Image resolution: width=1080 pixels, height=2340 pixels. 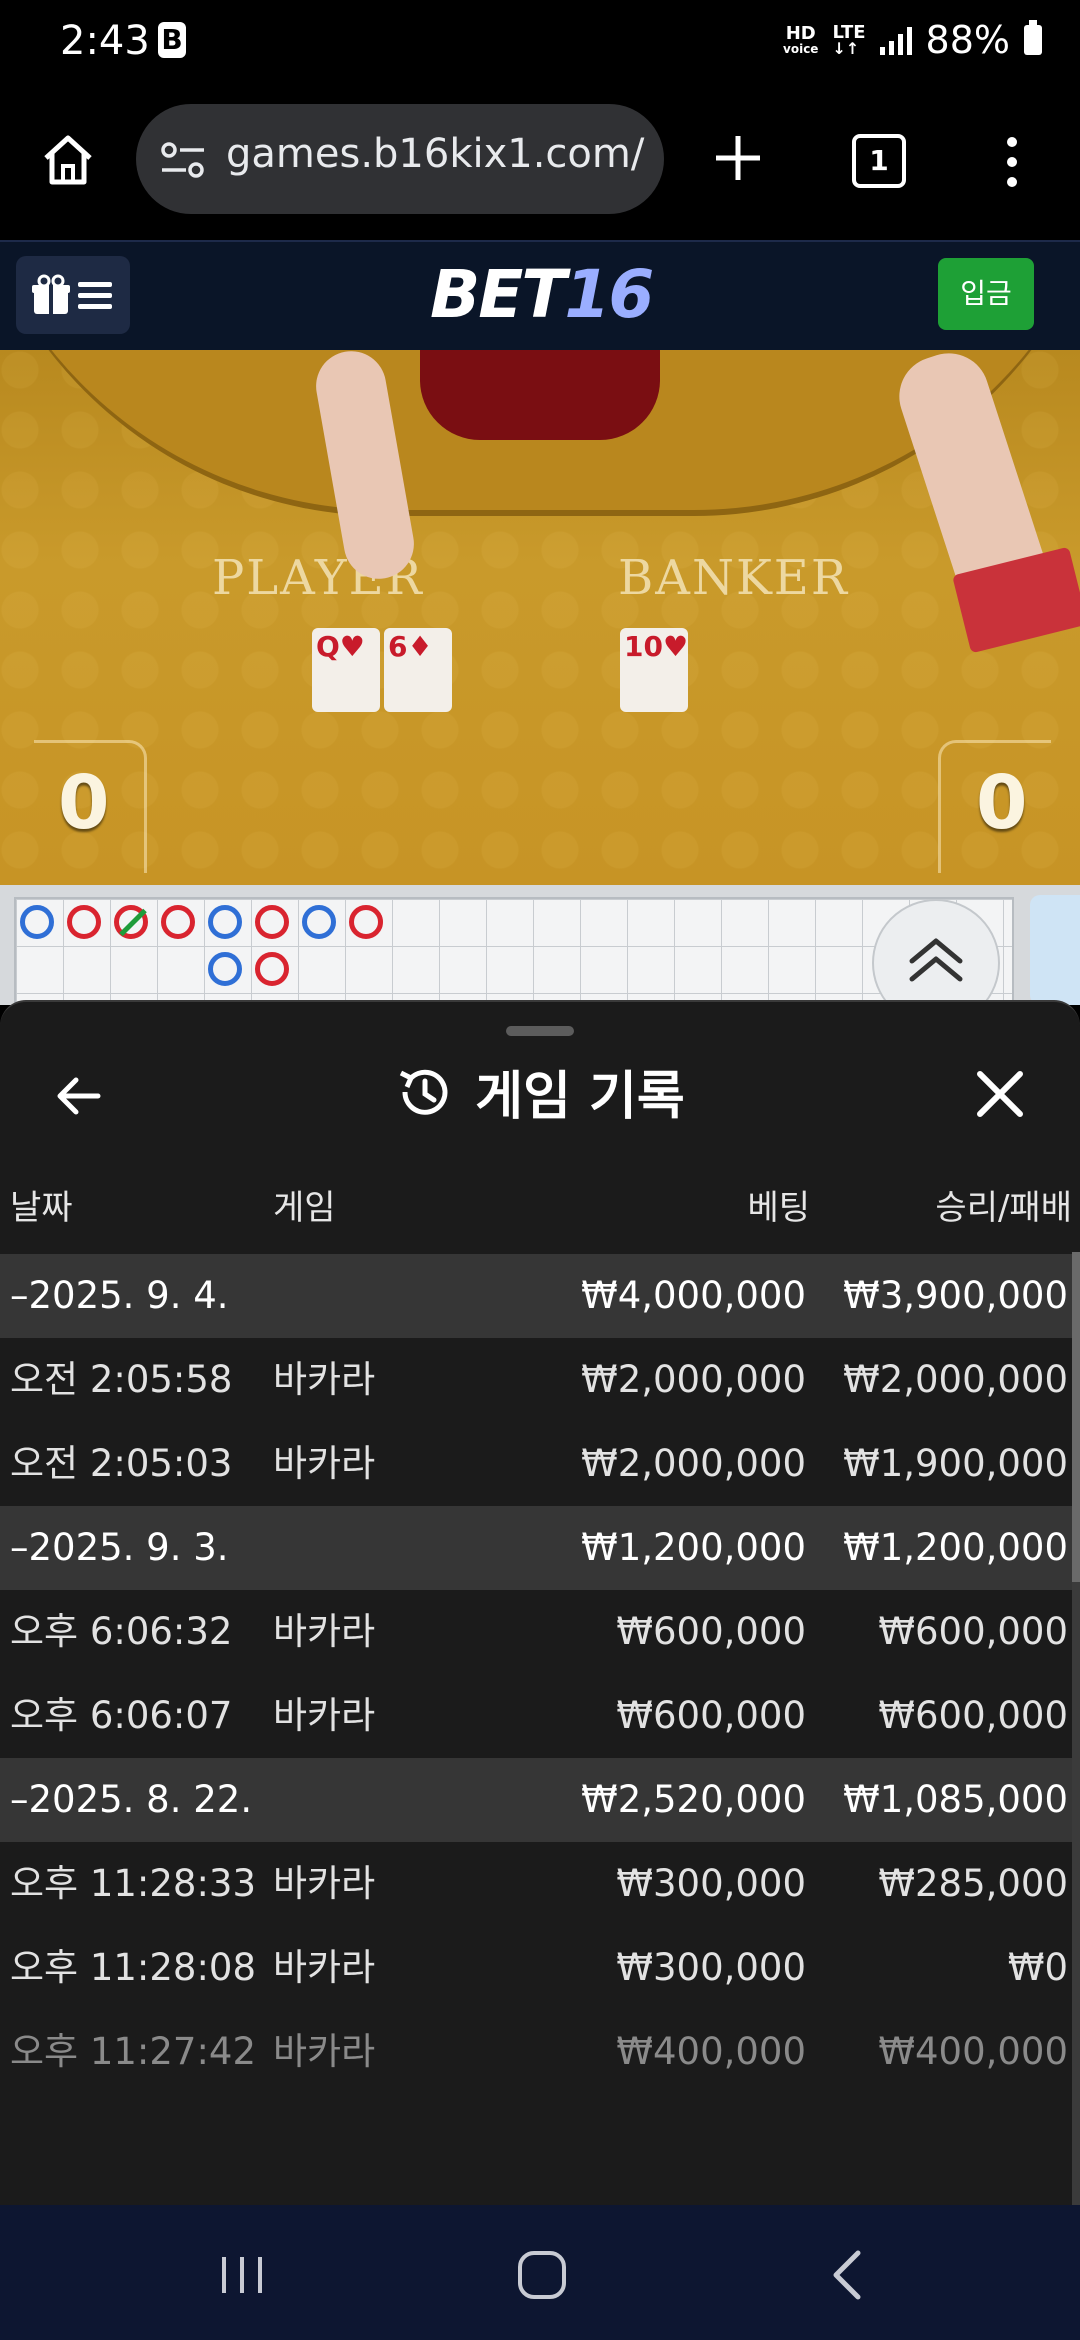 I want to click on tab-switcher-button: 1, so click(x=879, y=161).